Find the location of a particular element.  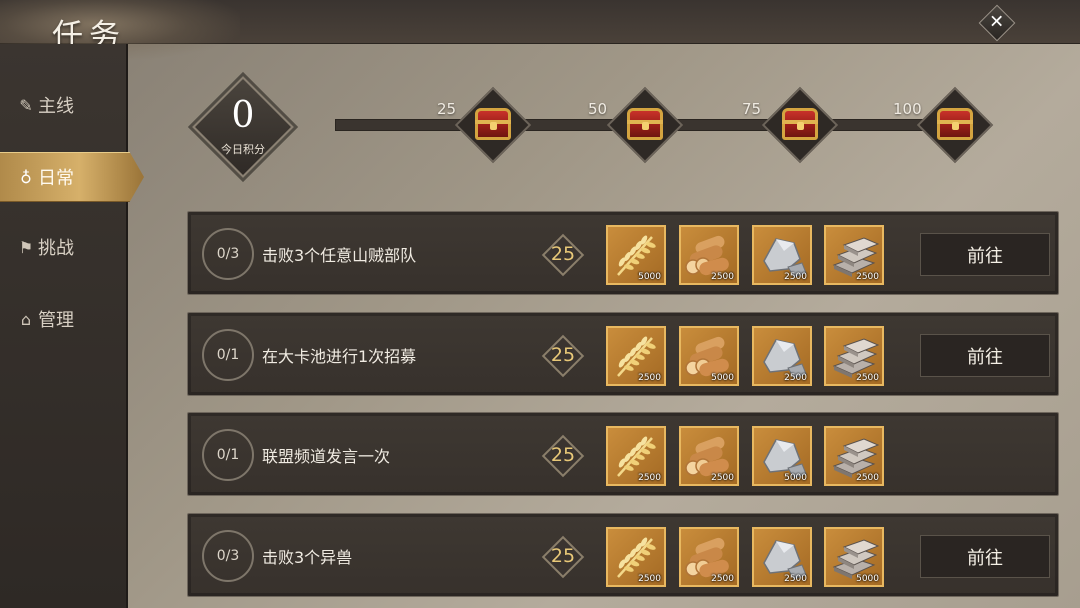

close-icon: ✕ is located at coordinates (997, 23).